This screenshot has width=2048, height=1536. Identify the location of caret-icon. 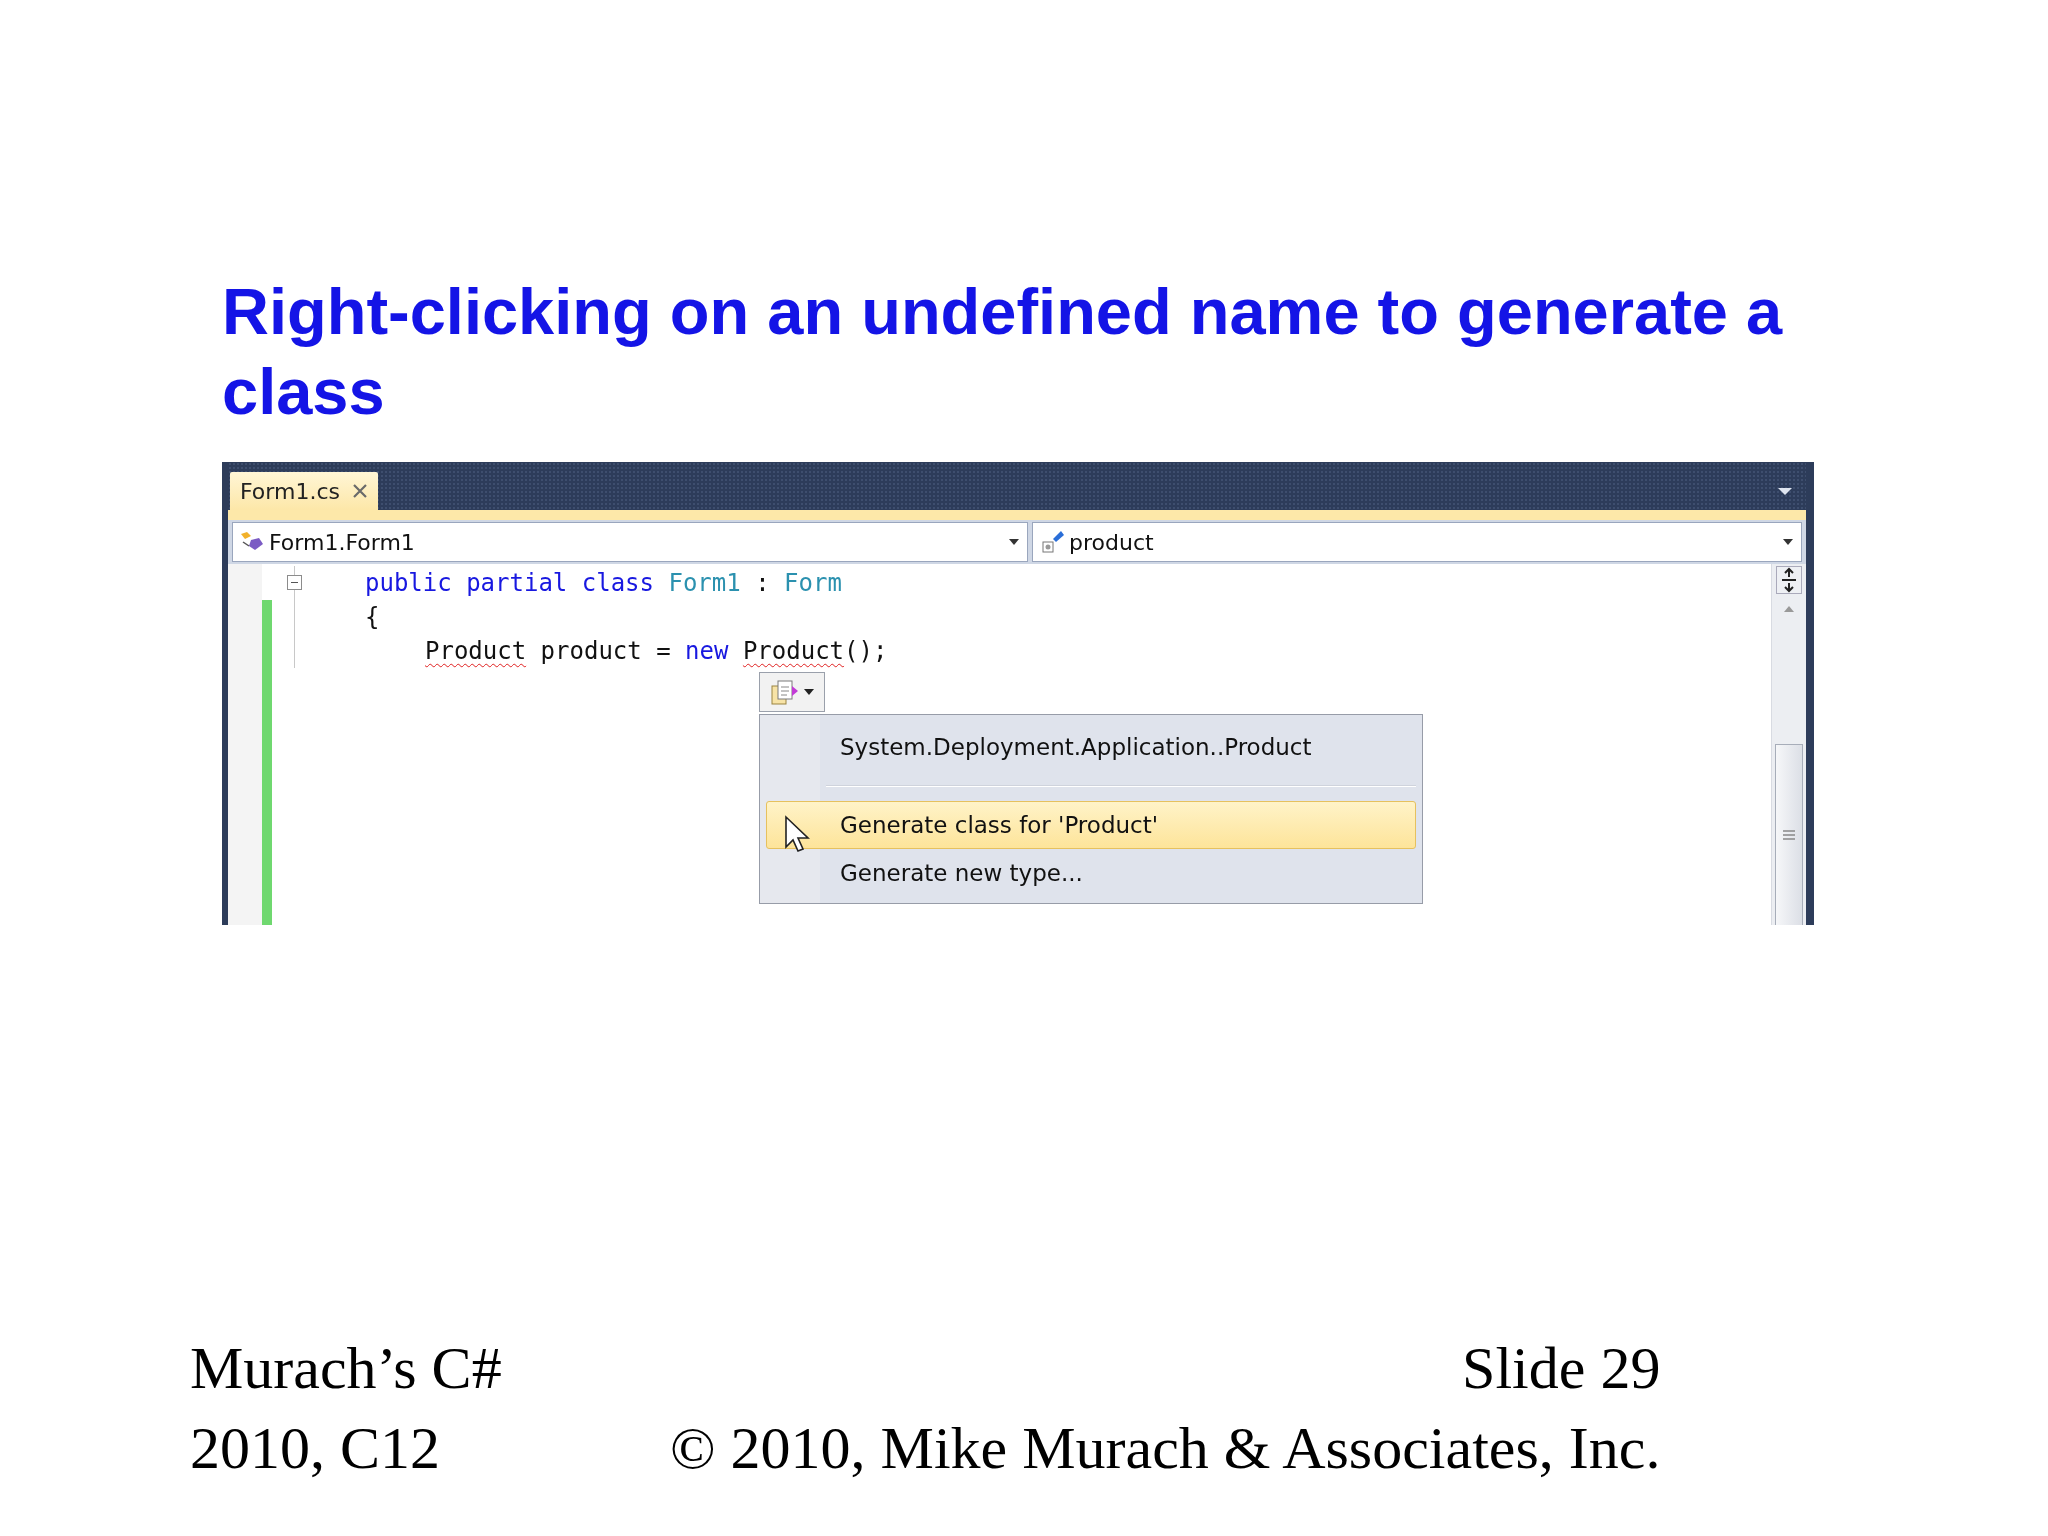
(809, 692).